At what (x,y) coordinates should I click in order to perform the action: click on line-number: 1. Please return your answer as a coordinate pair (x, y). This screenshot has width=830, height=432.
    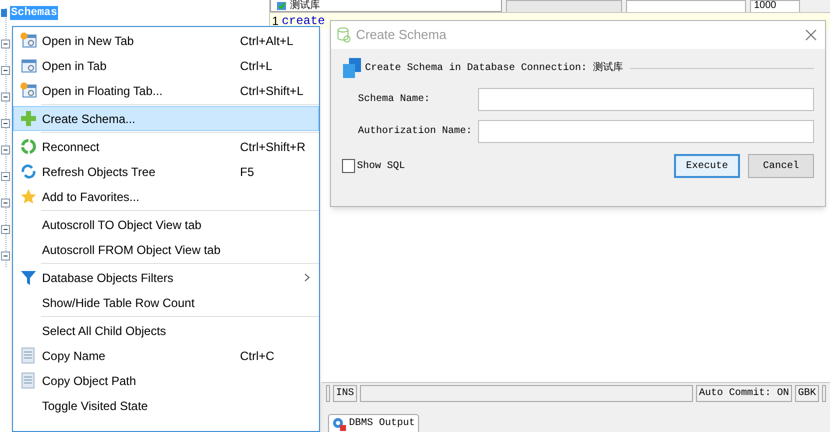
    Looking at the image, I should click on (275, 21).